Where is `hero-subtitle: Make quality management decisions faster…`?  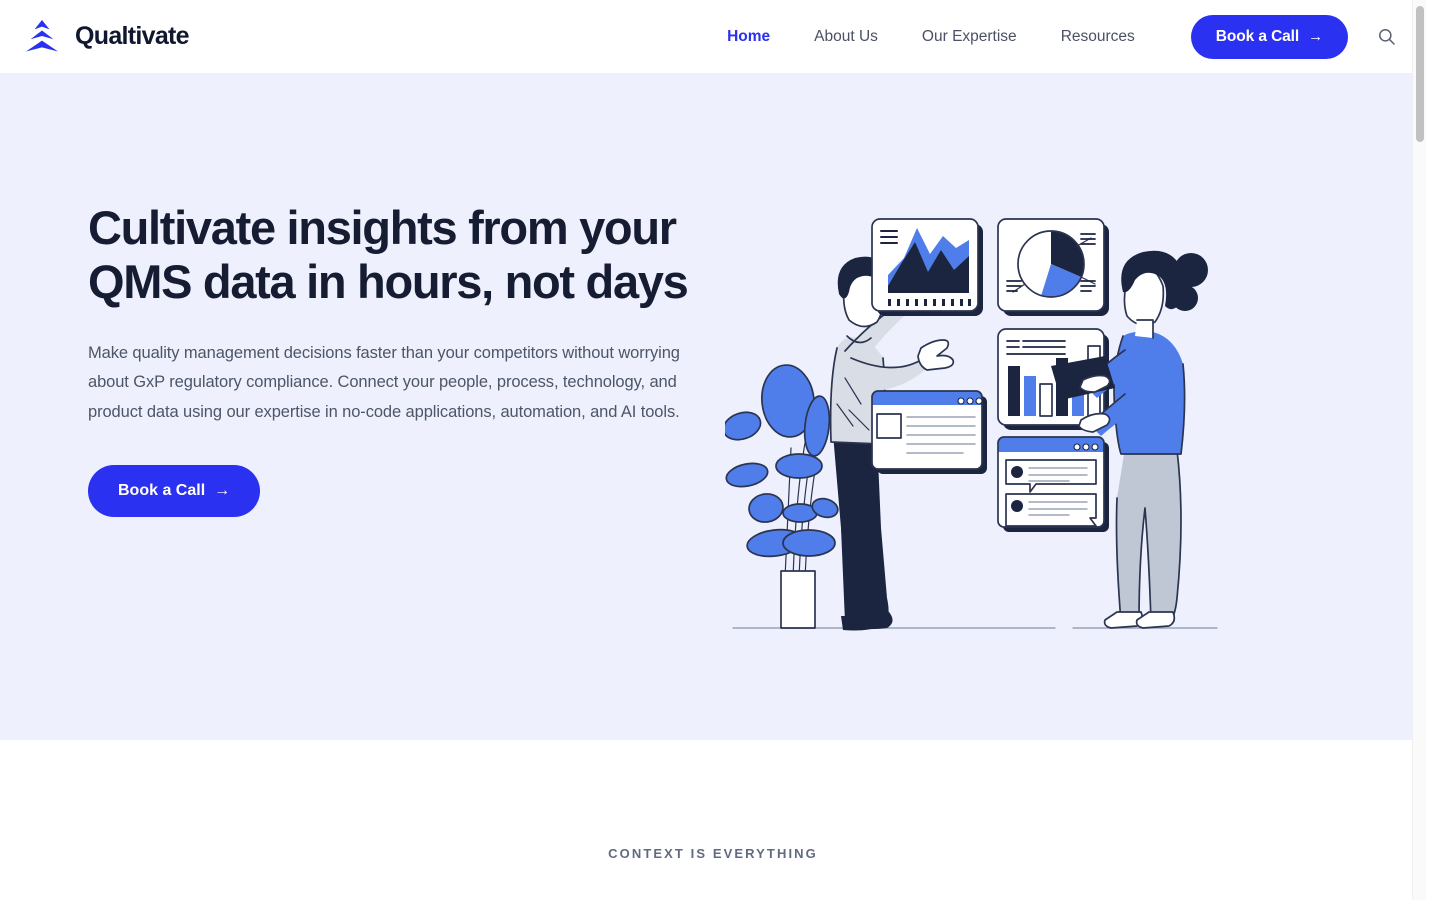
hero-subtitle: Make quality management decisions faster… is located at coordinates (384, 382).